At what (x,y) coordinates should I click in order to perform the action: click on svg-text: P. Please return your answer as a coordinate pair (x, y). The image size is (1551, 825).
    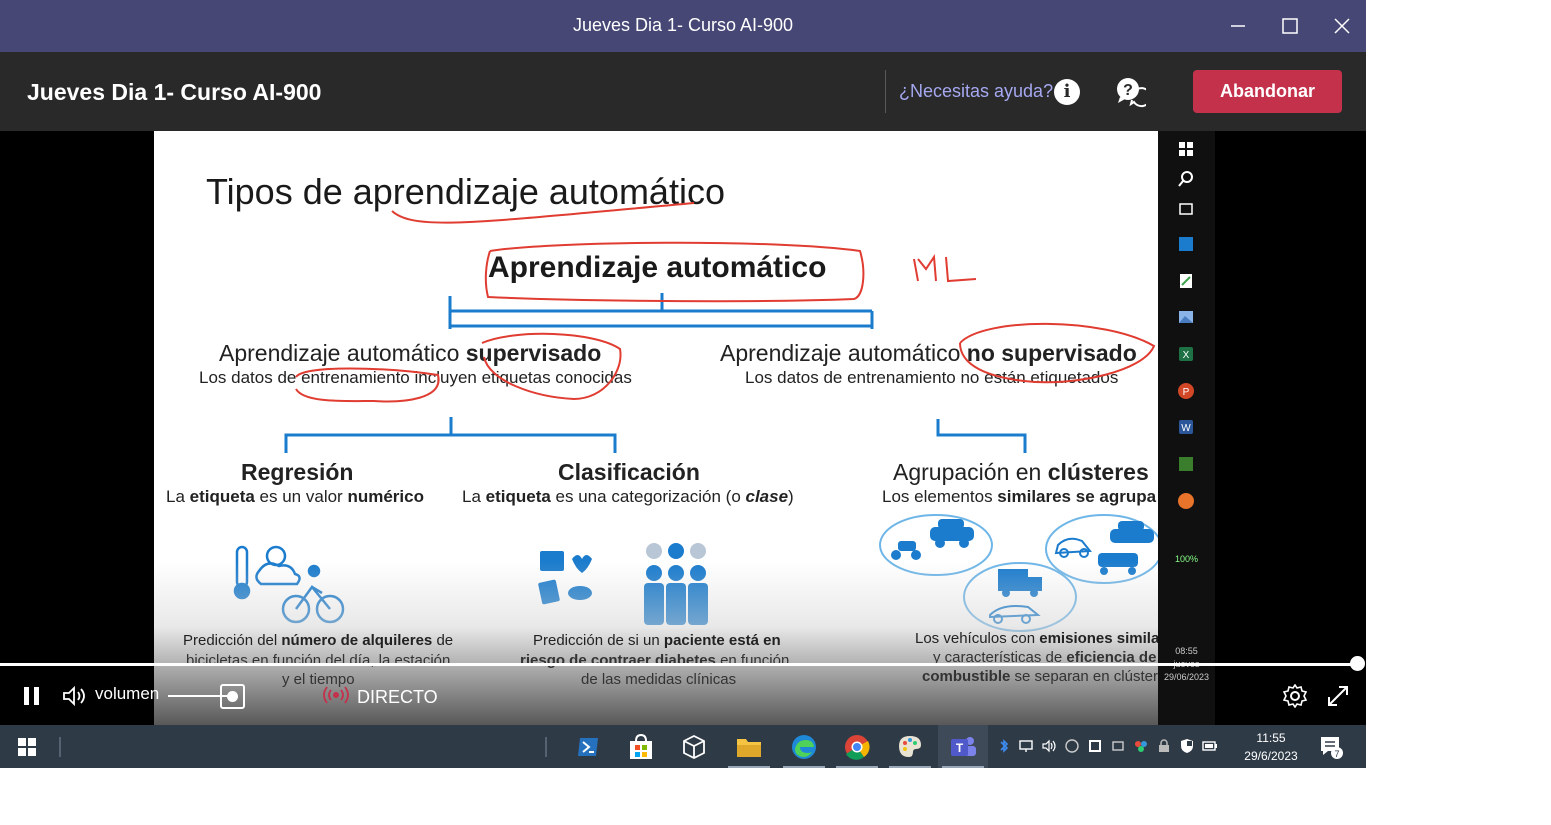
    Looking at the image, I should click on (1186, 392).